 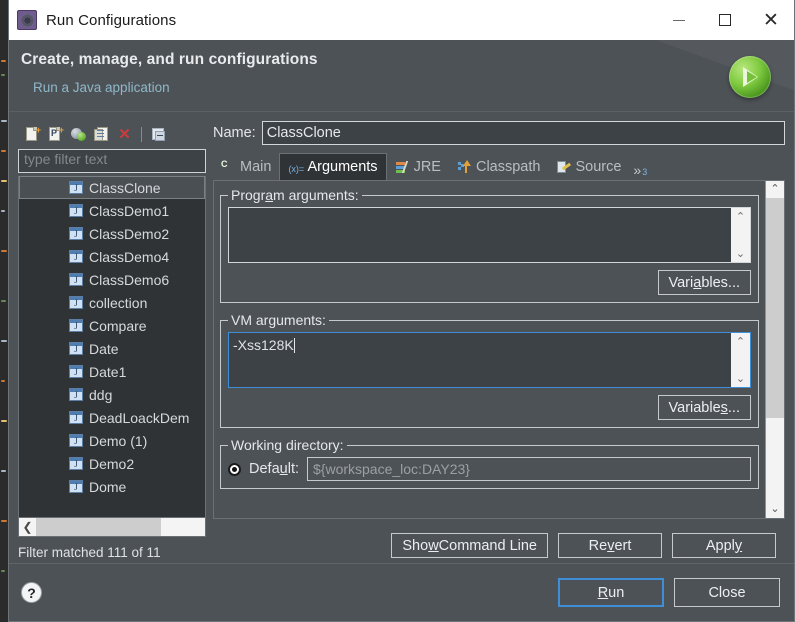 I want to click on header-artwork, so click(x=719, y=75).